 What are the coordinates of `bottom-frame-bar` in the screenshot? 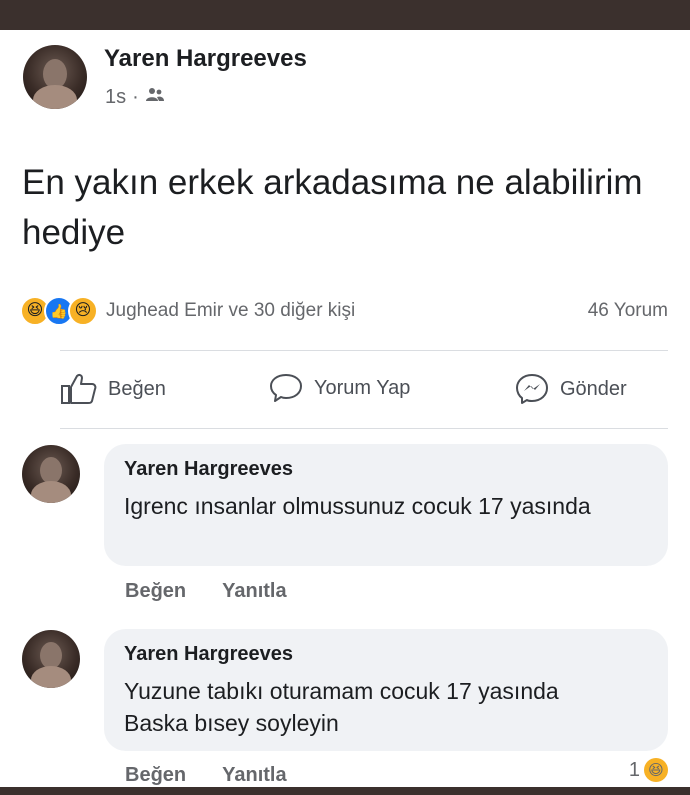 It's located at (345, 791).